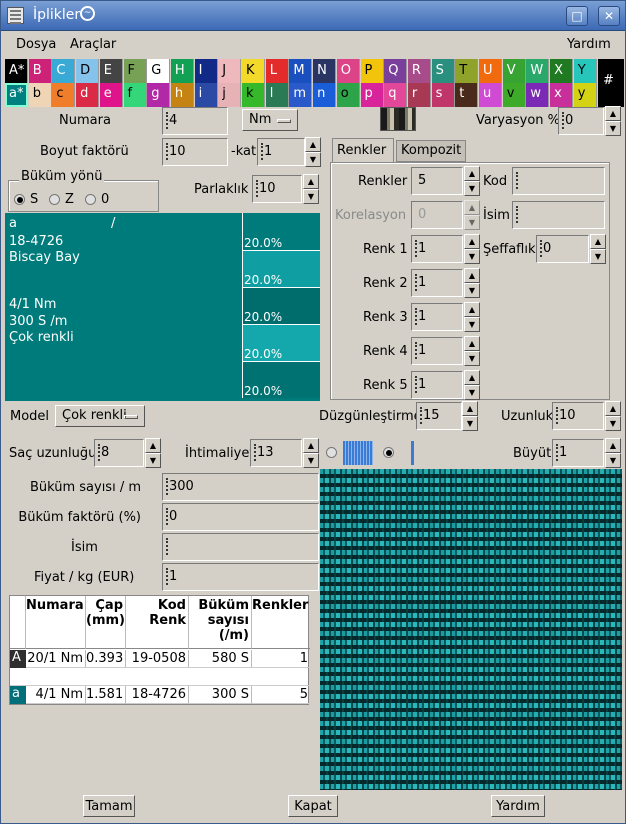  What do you see at coordinates (106, 695) in the screenshot?
I see `table-cell: 1.581` at bounding box center [106, 695].